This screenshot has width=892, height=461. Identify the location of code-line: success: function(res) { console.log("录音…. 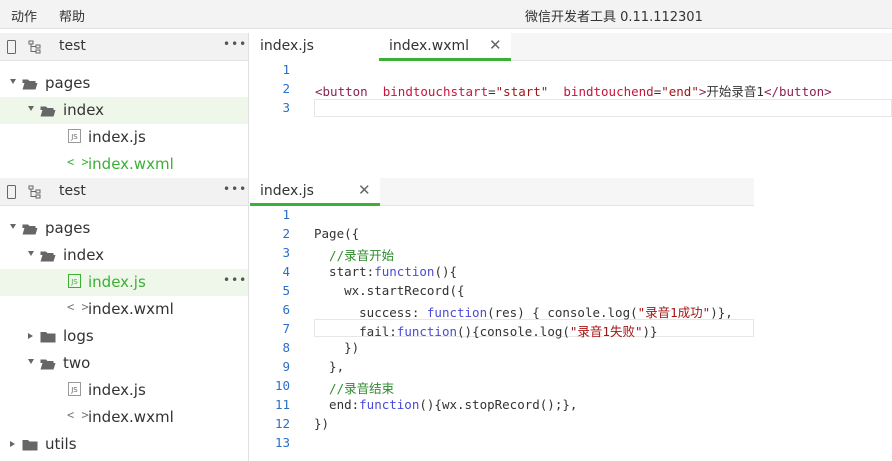
(523, 311).